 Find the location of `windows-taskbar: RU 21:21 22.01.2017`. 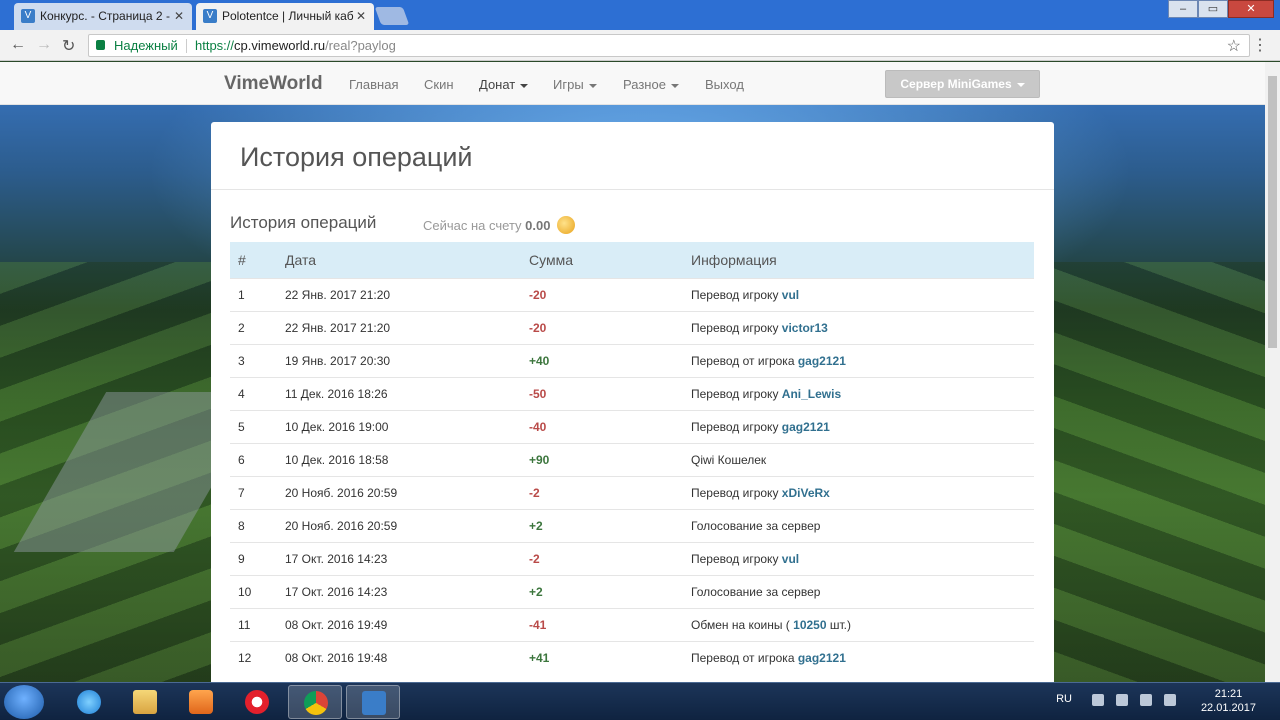

windows-taskbar: RU 21:21 22.01.2017 is located at coordinates (640, 701).